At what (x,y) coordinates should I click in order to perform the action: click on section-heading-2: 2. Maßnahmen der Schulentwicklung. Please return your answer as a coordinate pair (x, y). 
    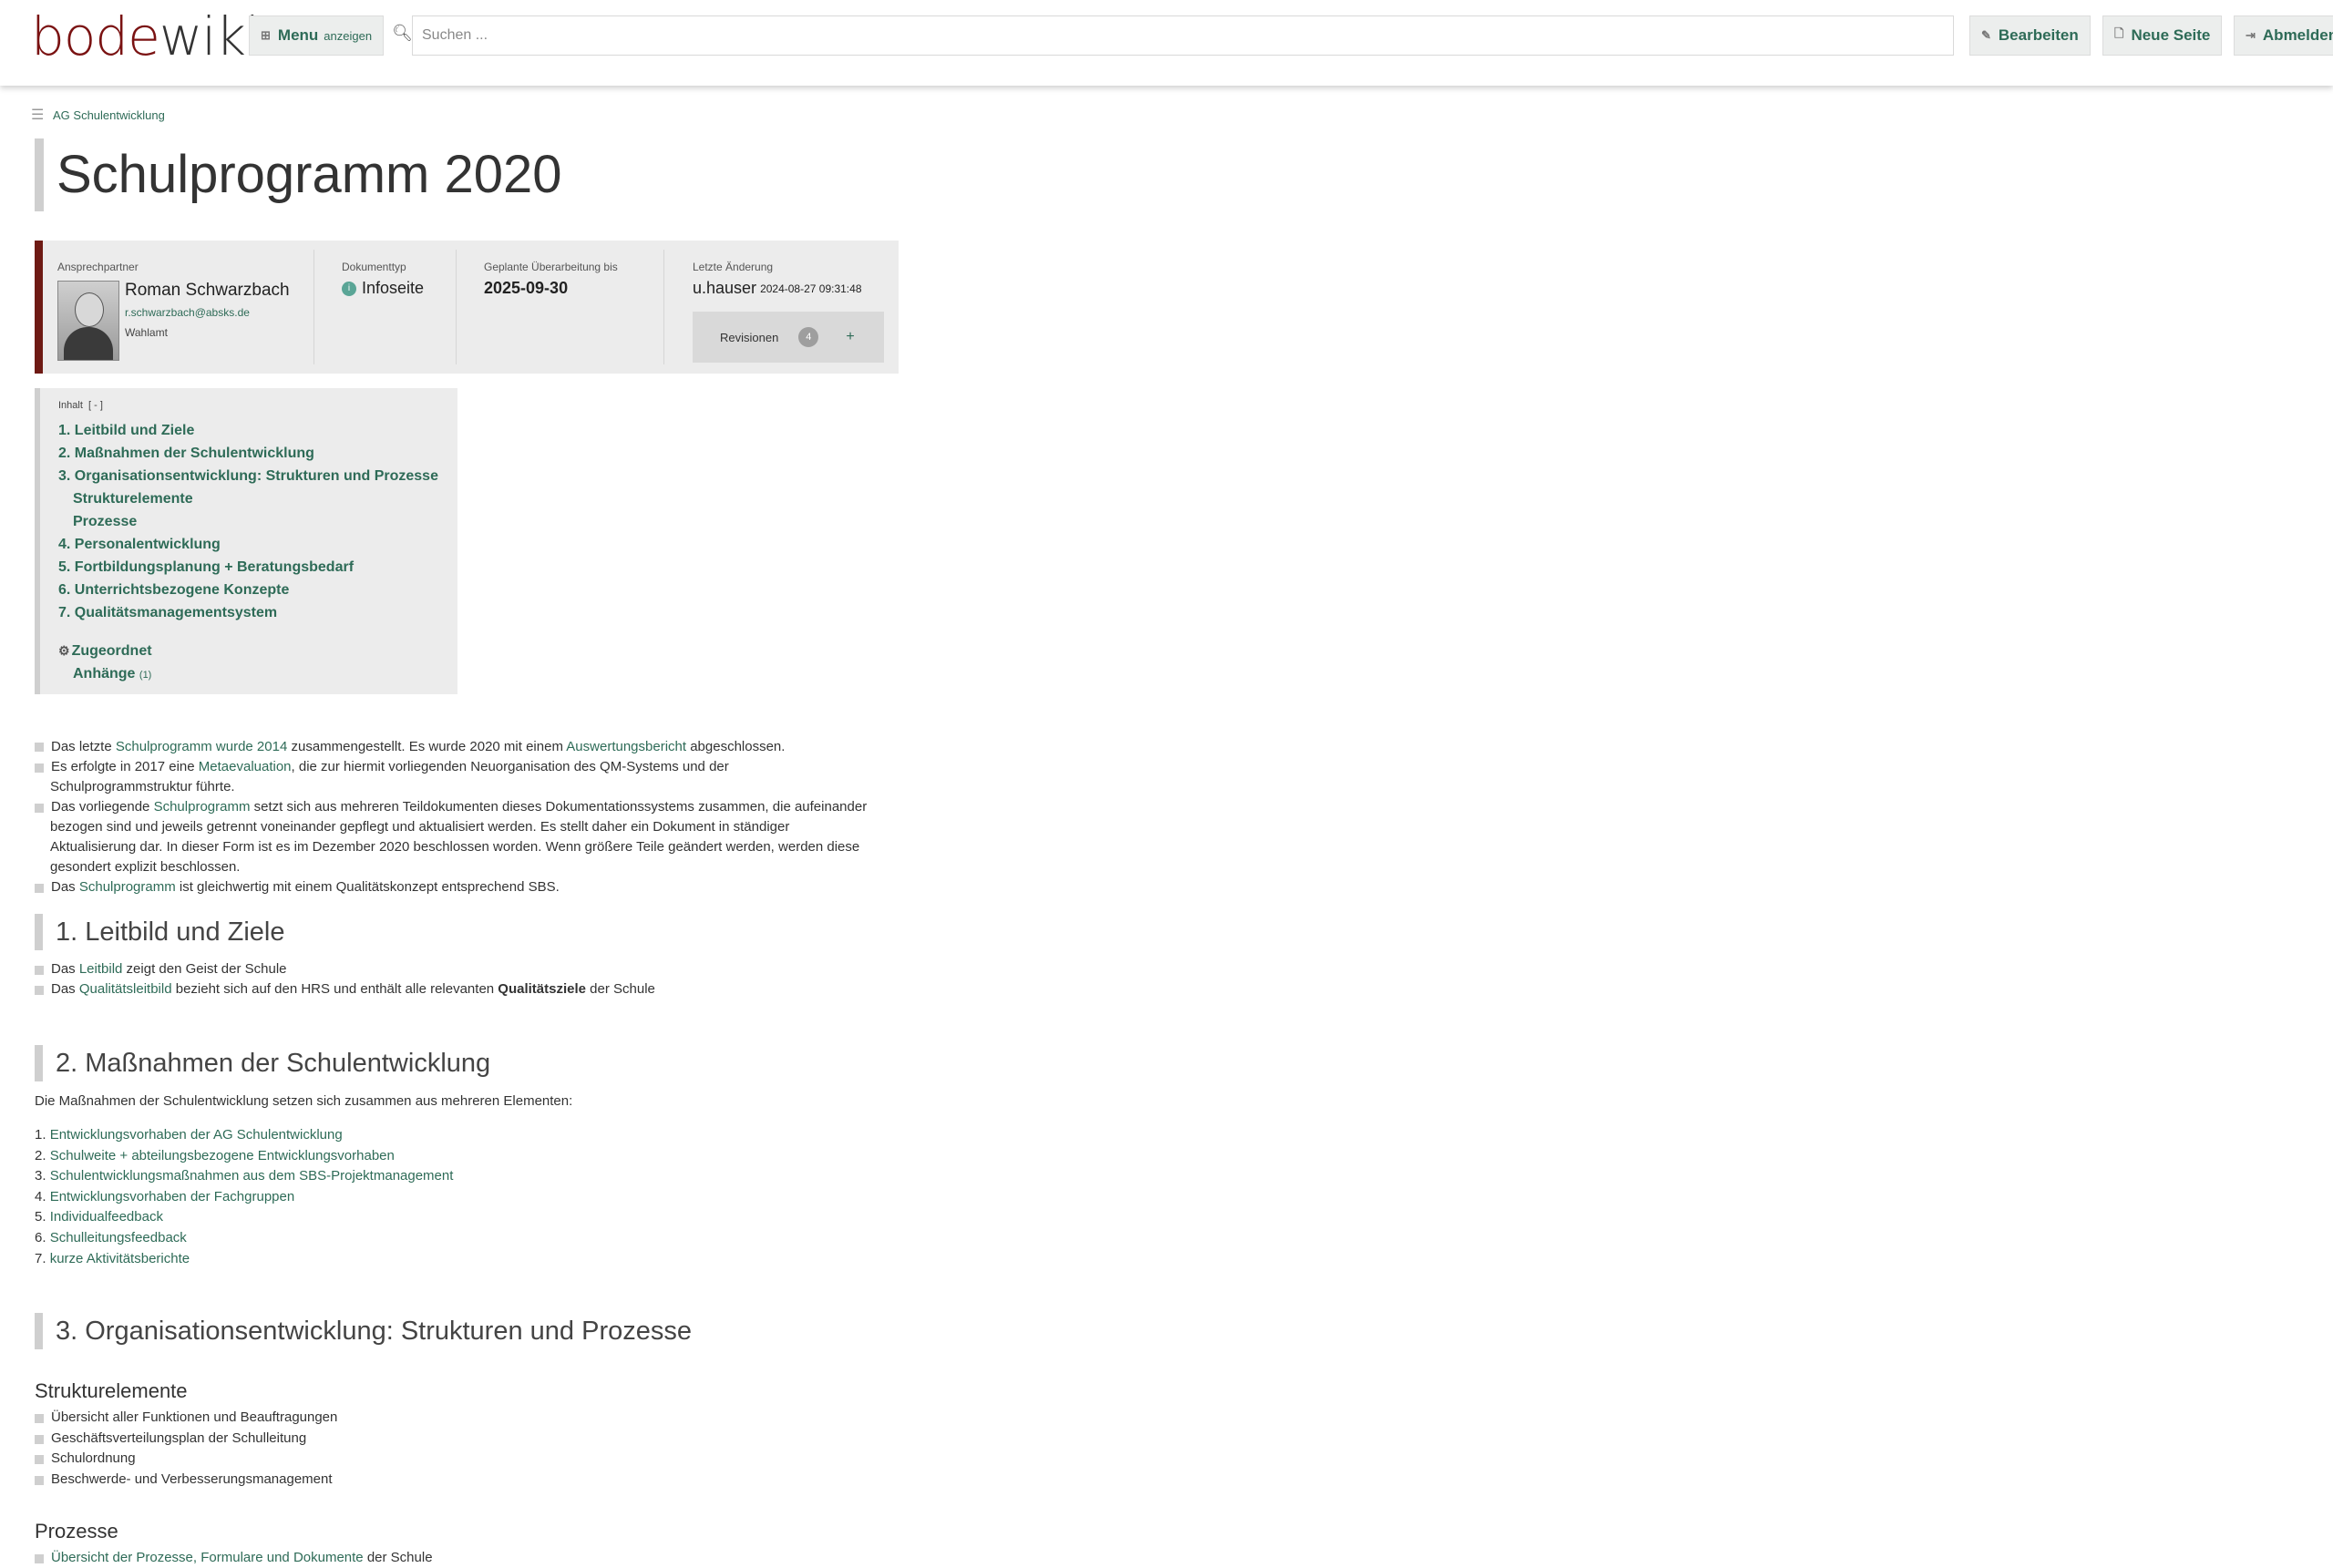
    Looking at the image, I should click on (263, 1063).